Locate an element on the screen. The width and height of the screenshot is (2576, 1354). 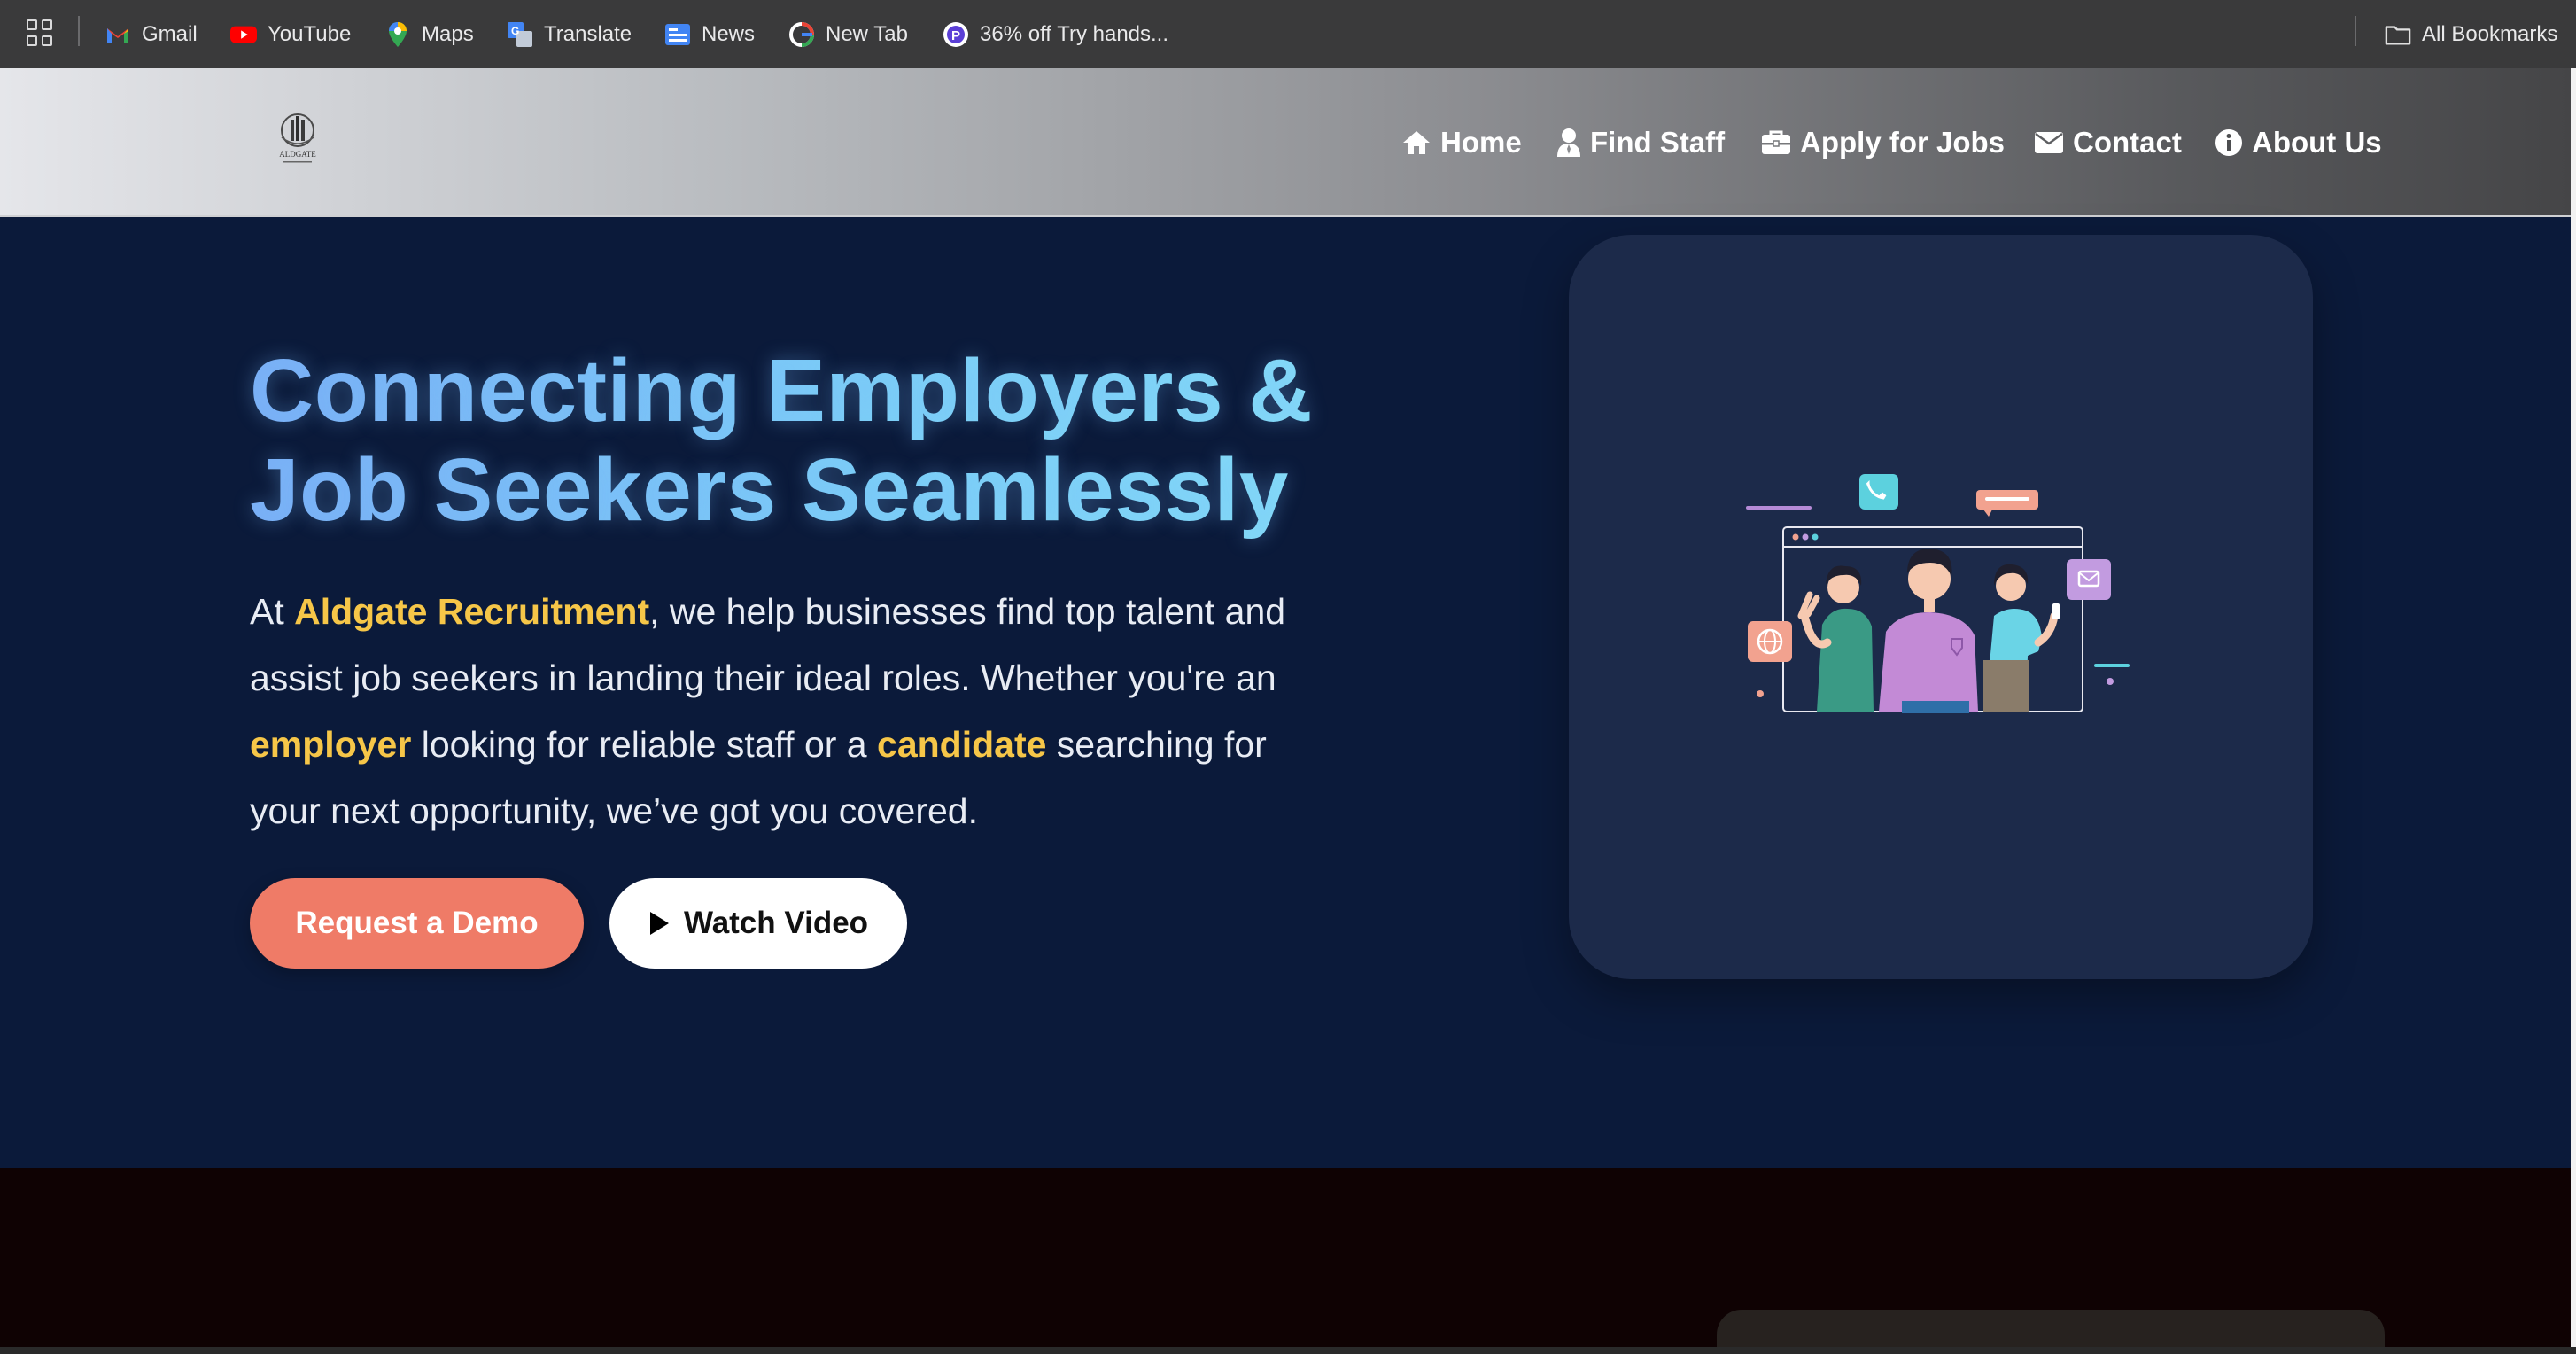
next-section is located at coordinates (1285, 1261).